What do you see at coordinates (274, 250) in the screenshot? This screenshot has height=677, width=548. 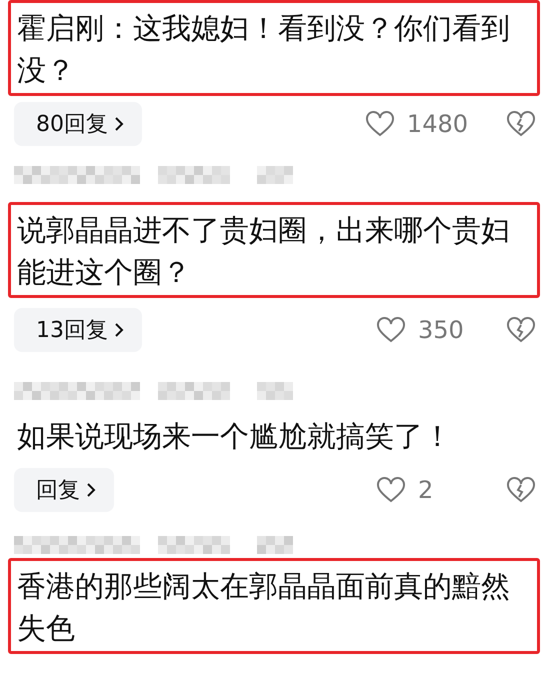 I see `comment-text: 说郭晶晶进不了贵妇圈，出来哪个贵妇能进这个圈？` at bounding box center [274, 250].